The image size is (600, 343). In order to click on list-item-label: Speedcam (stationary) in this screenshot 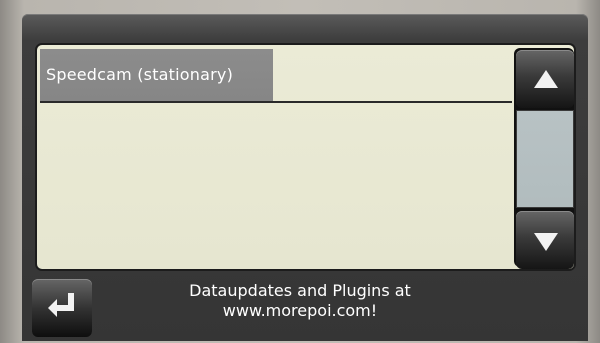, I will do `click(140, 74)`.